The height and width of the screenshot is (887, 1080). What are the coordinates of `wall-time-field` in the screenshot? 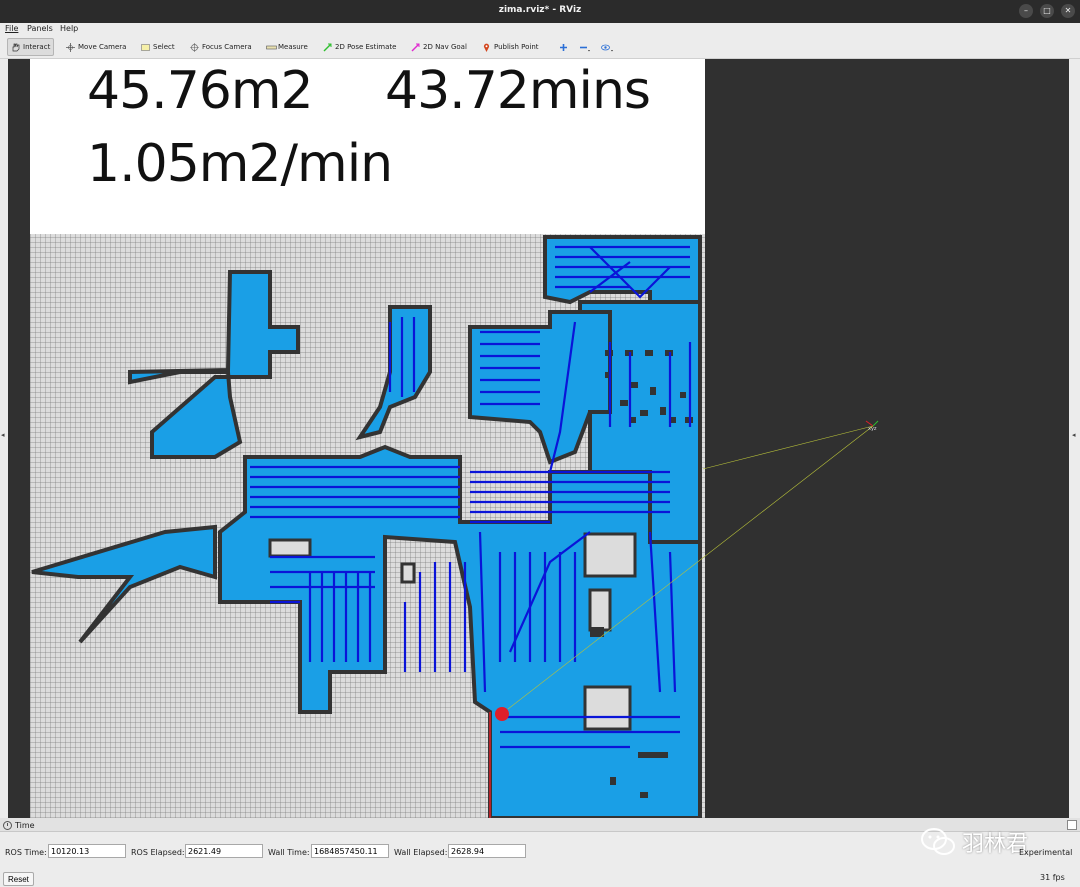 It's located at (350, 851).